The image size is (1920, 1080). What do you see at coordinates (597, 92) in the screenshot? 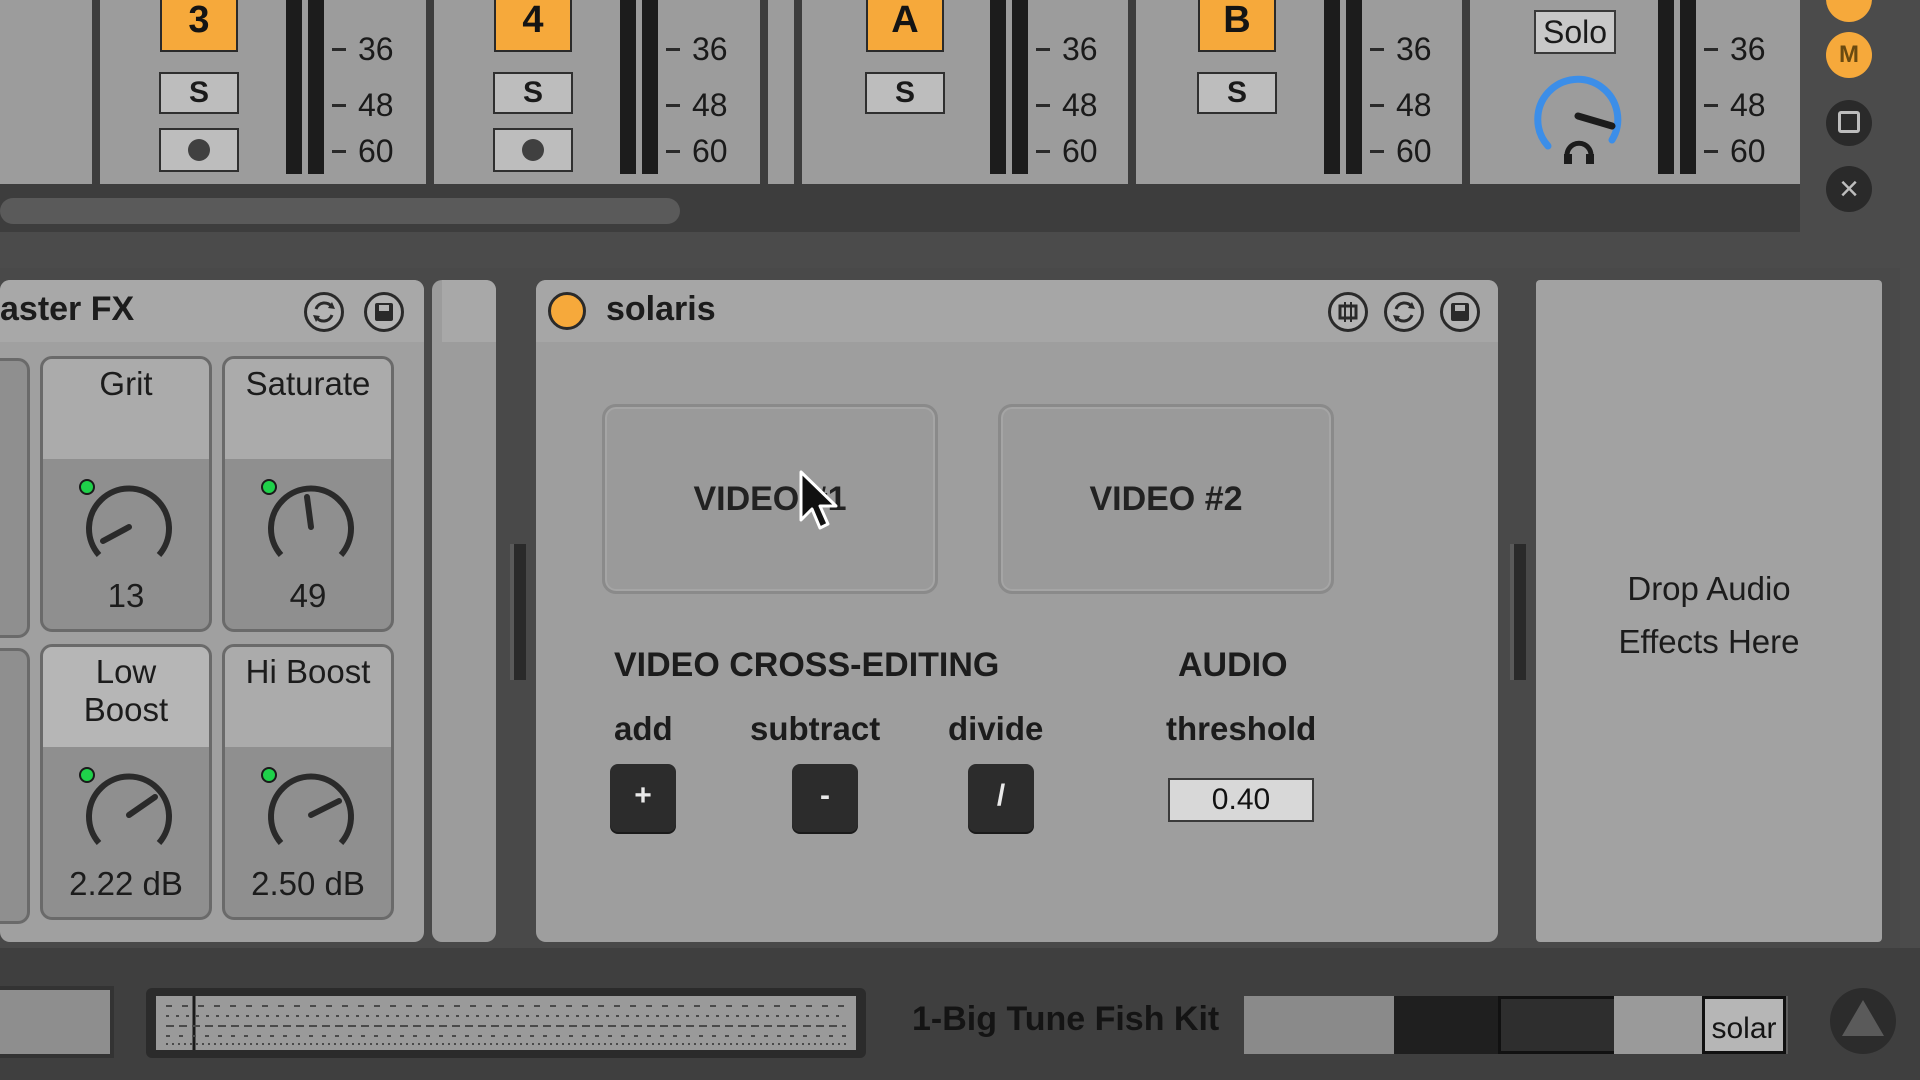
I see `track-strip-4: 4 S 36 48 60` at bounding box center [597, 92].